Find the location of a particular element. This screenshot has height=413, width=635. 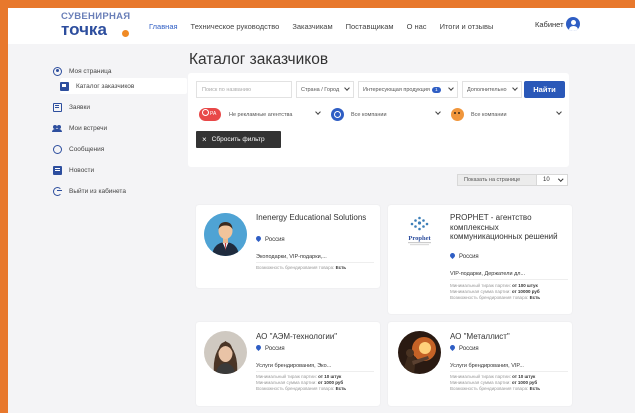

svg-text: Prophet is located at coordinates (419, 238).